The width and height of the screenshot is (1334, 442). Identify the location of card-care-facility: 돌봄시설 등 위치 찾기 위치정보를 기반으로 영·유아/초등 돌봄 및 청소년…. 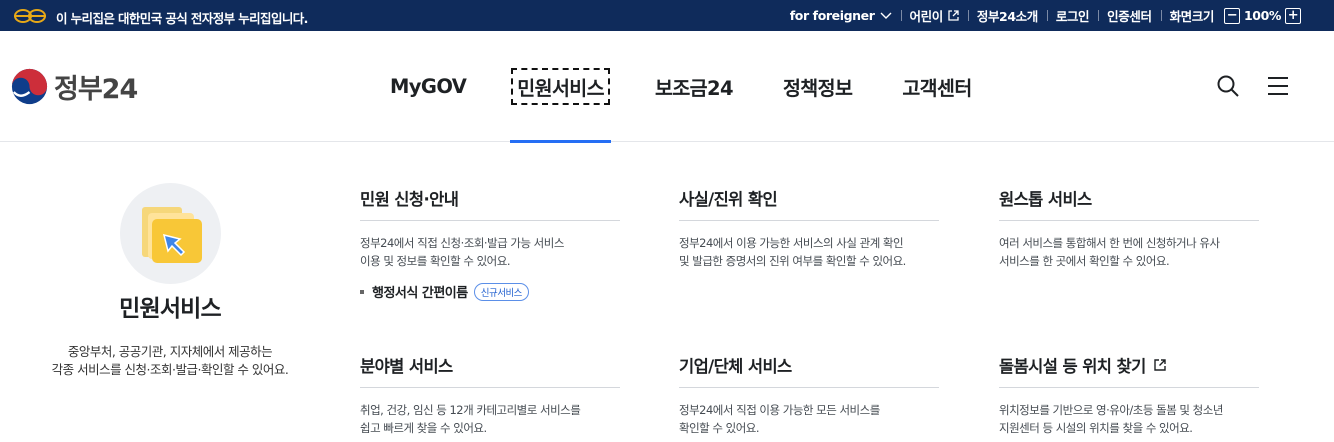
(1129, 395).